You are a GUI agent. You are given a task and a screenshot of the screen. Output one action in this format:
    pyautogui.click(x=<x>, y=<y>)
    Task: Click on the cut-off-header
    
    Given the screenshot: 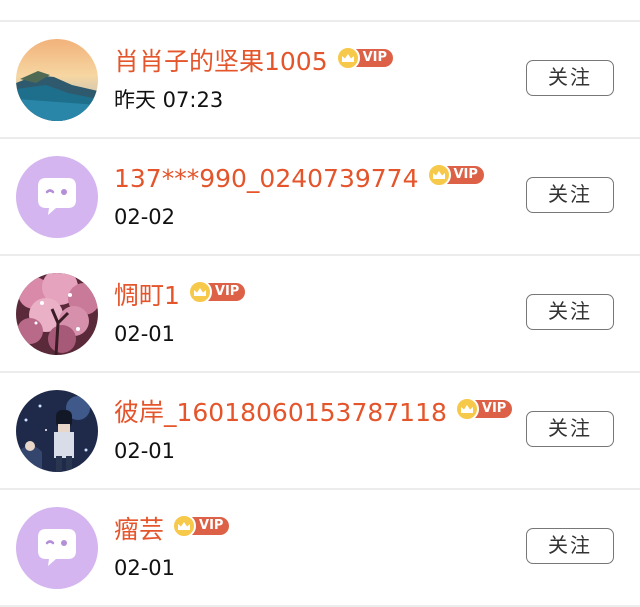 What is the action you would take?
    pyautogui.click(x=320, y=11)
    